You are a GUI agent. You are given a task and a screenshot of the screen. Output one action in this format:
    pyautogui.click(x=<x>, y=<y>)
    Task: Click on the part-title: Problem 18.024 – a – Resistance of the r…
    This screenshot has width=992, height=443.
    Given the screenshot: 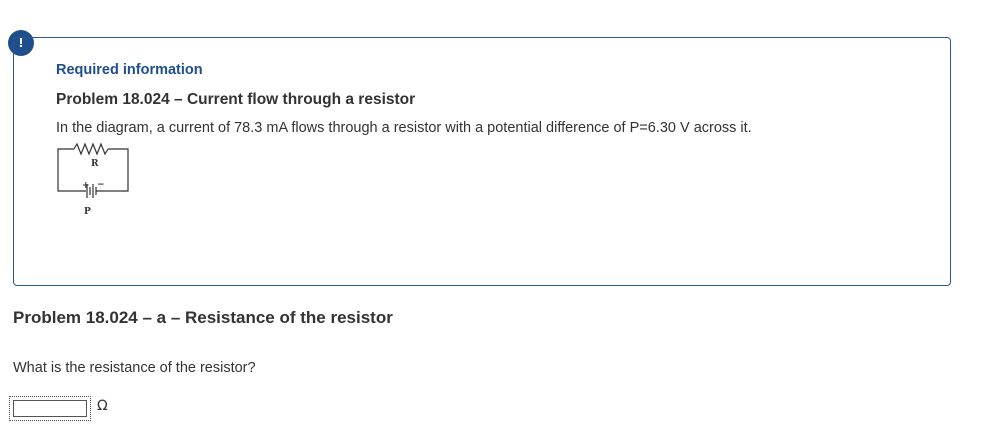 What is the action you would take?
    pyautogui.click(x=203, y=317)
    